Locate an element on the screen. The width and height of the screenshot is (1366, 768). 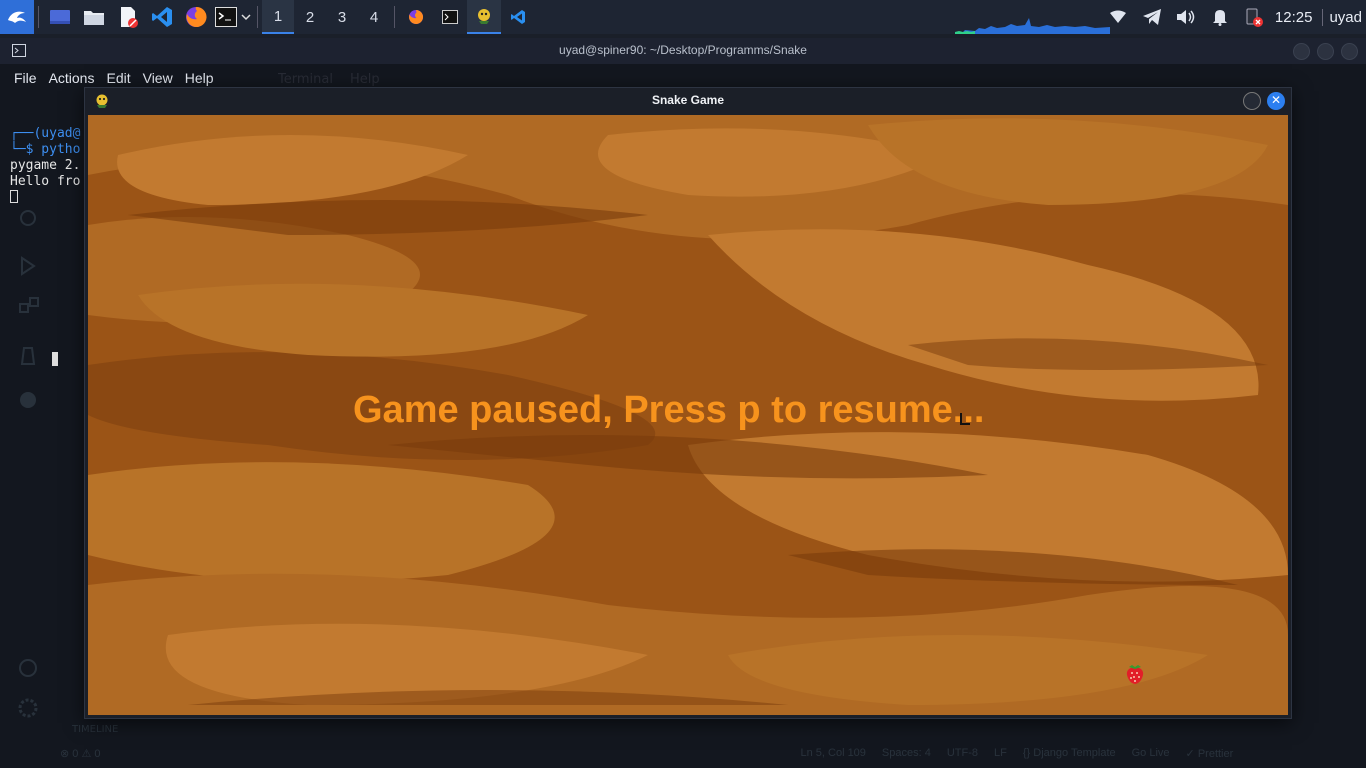
terminal-launcher is located at coordinates (233, 17).